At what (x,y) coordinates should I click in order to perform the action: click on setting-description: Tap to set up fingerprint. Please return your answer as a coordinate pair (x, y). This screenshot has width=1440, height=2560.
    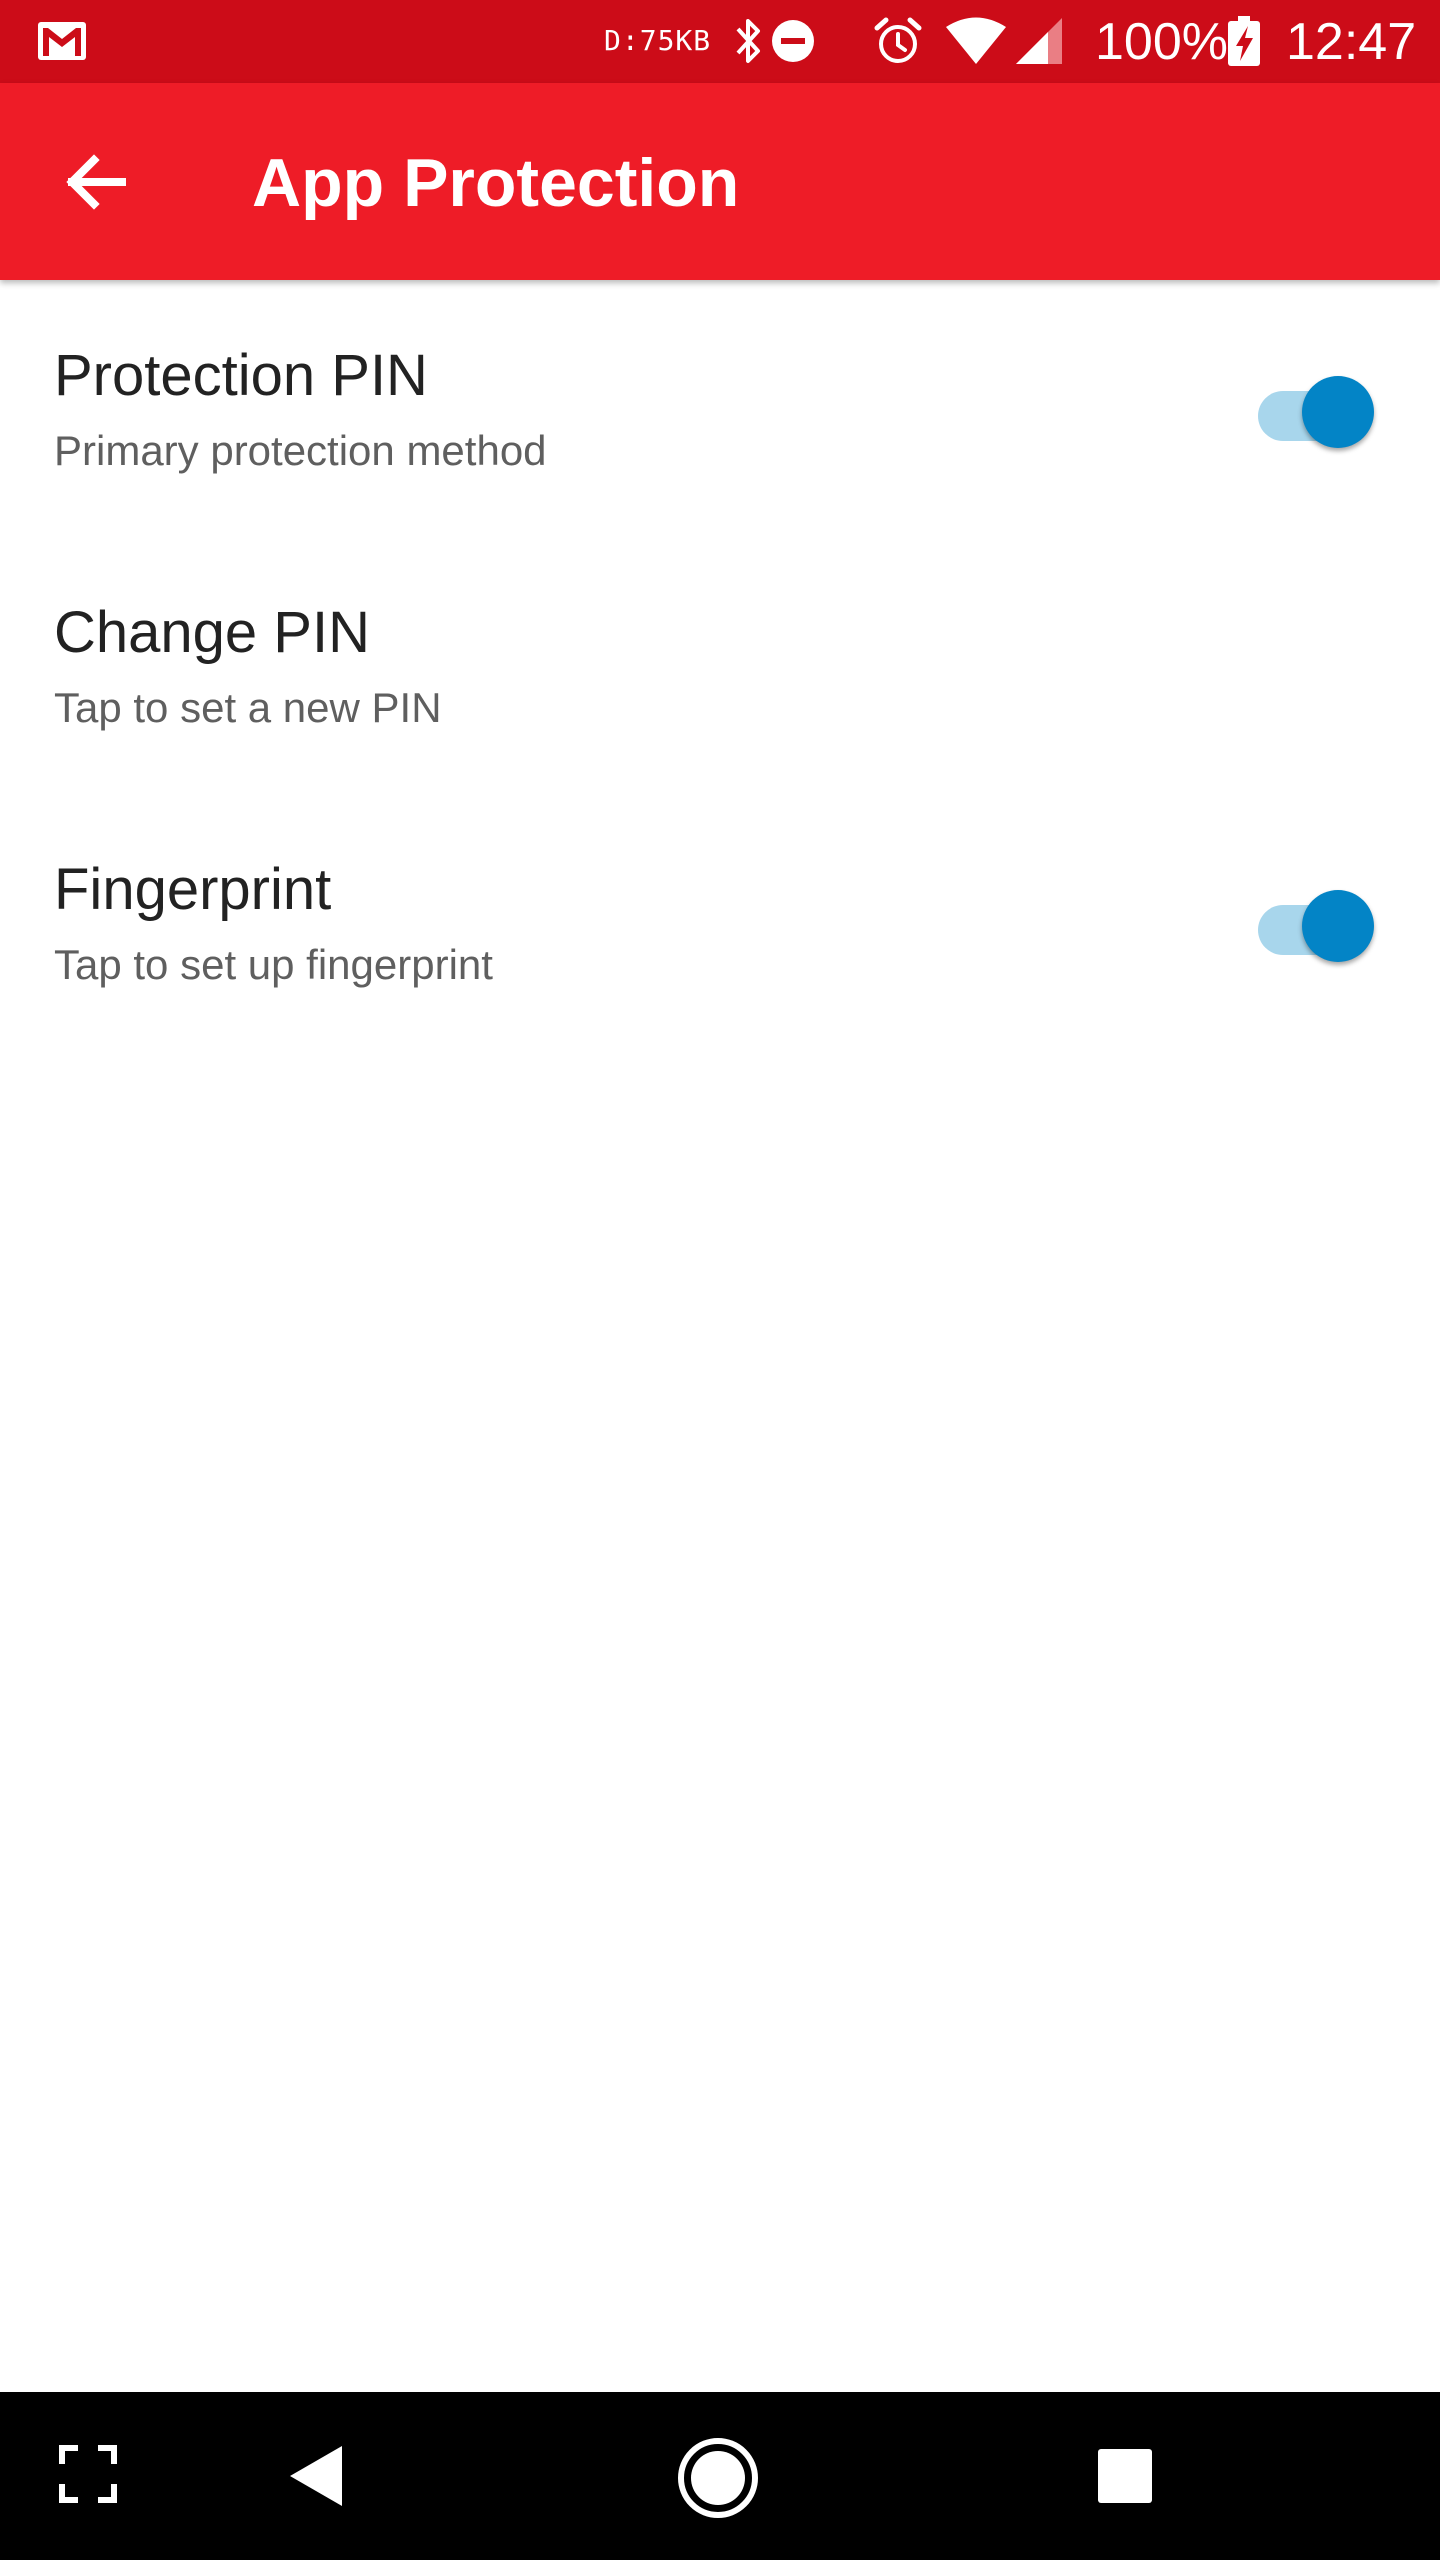
    Looking at the image, I should click on (273, 964).